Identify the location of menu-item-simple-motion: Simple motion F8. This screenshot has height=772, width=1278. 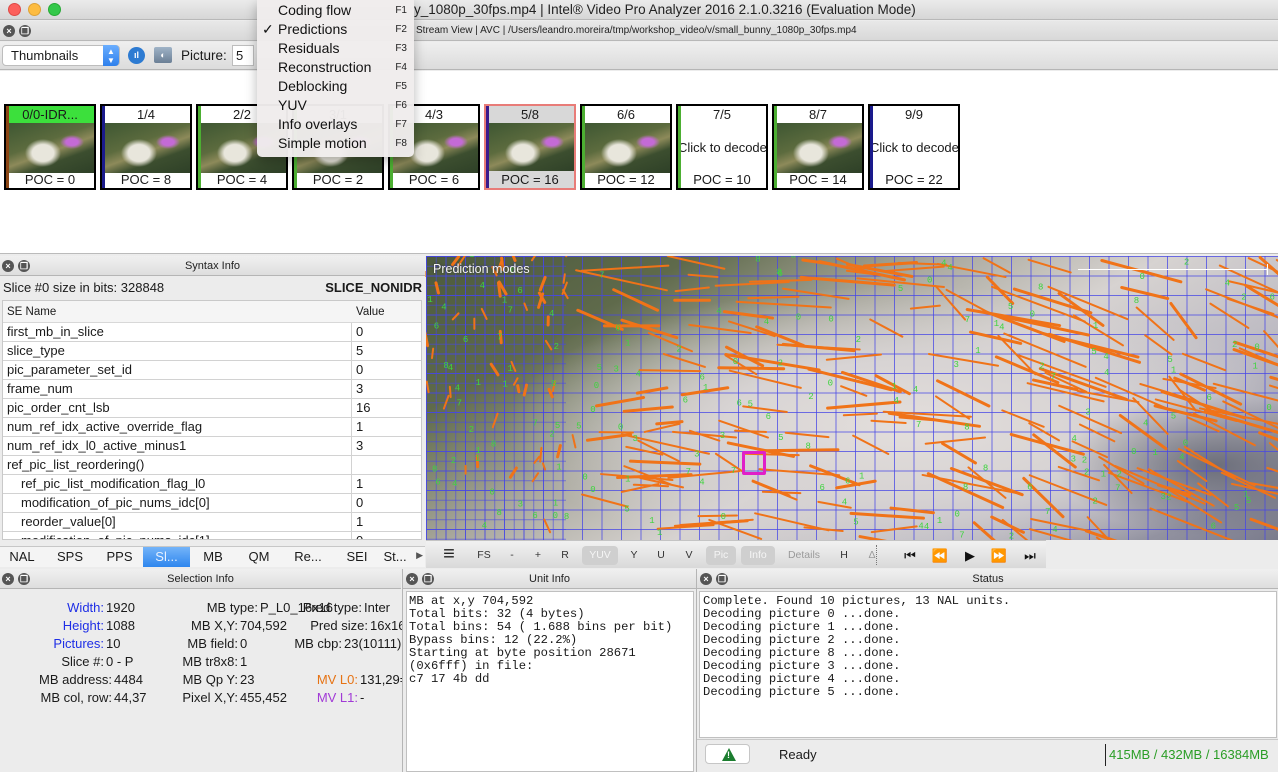
(335, 143).